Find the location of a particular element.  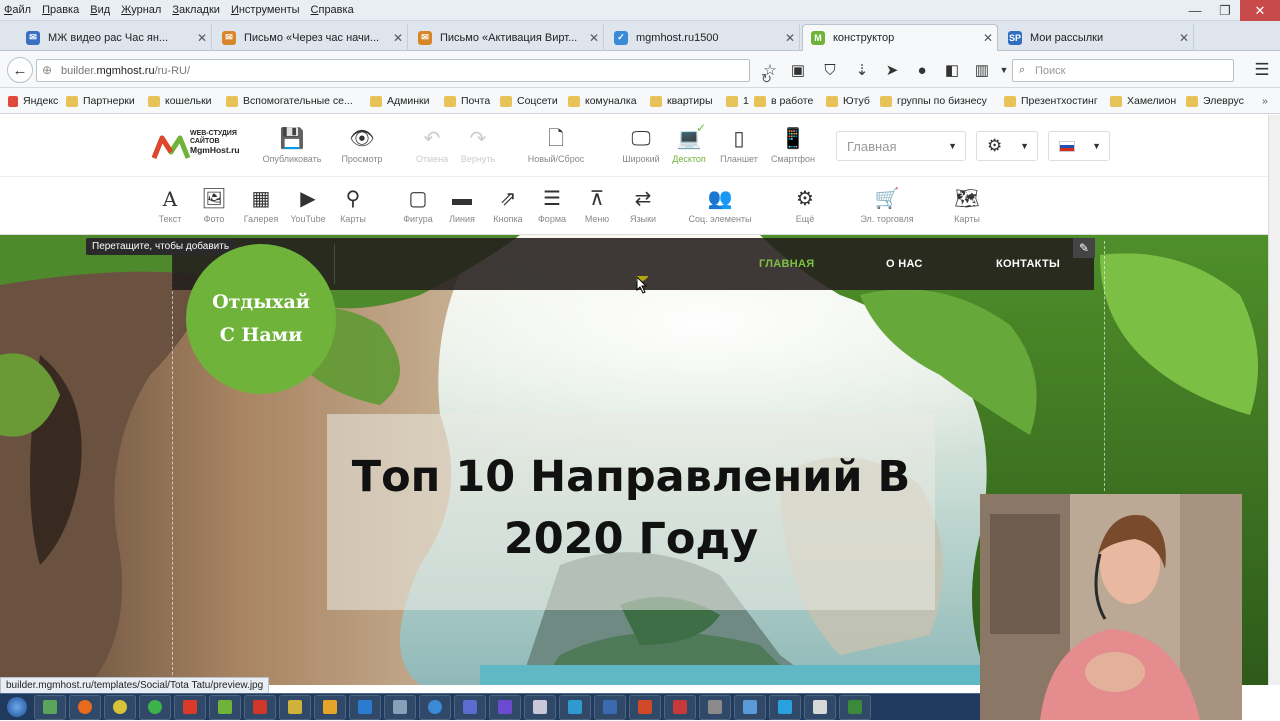

menu-view: Вид is located at coordinates (100, 10).